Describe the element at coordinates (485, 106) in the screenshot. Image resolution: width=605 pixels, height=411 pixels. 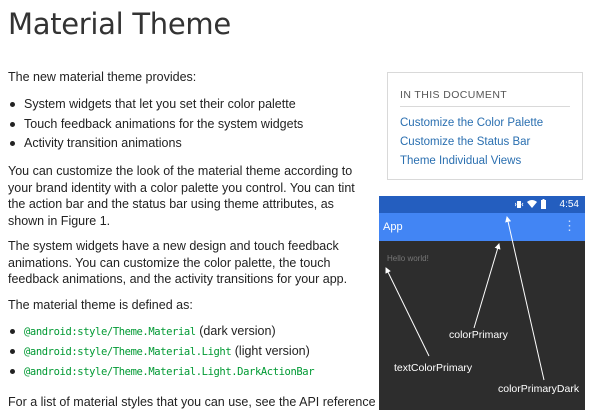
I see `toc-divider` at that location.